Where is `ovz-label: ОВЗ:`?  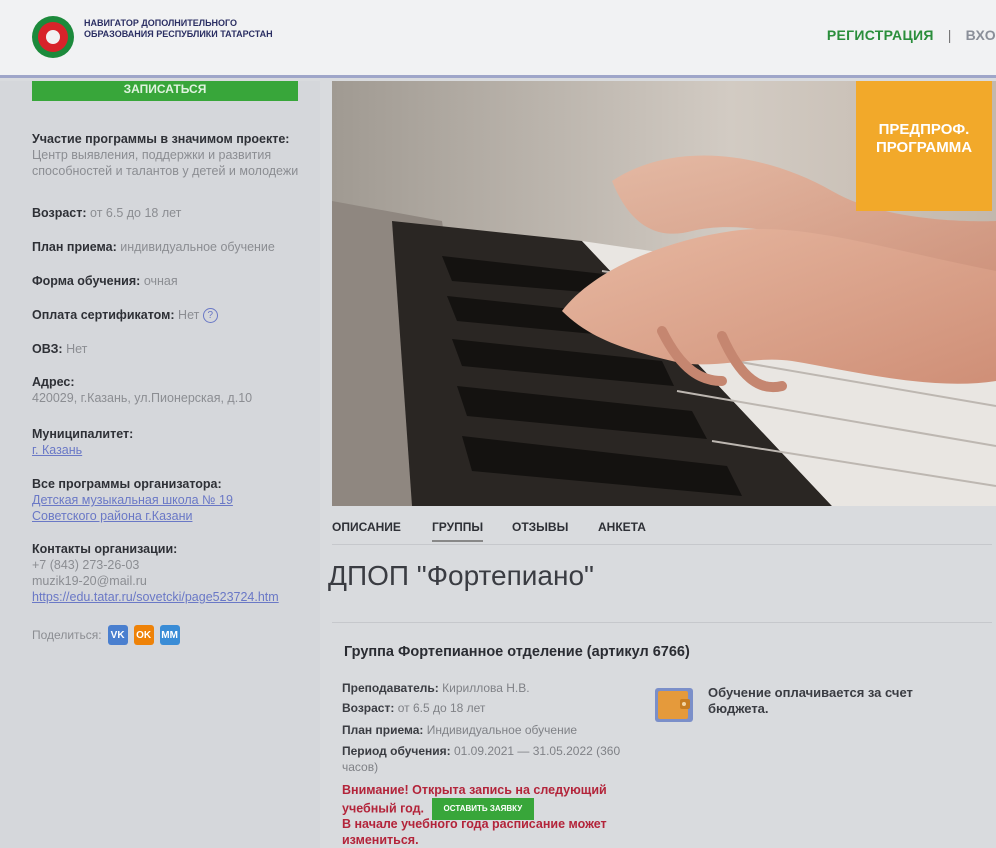 ovz-label: ОВЗ: is located at coordinates (47, 349).